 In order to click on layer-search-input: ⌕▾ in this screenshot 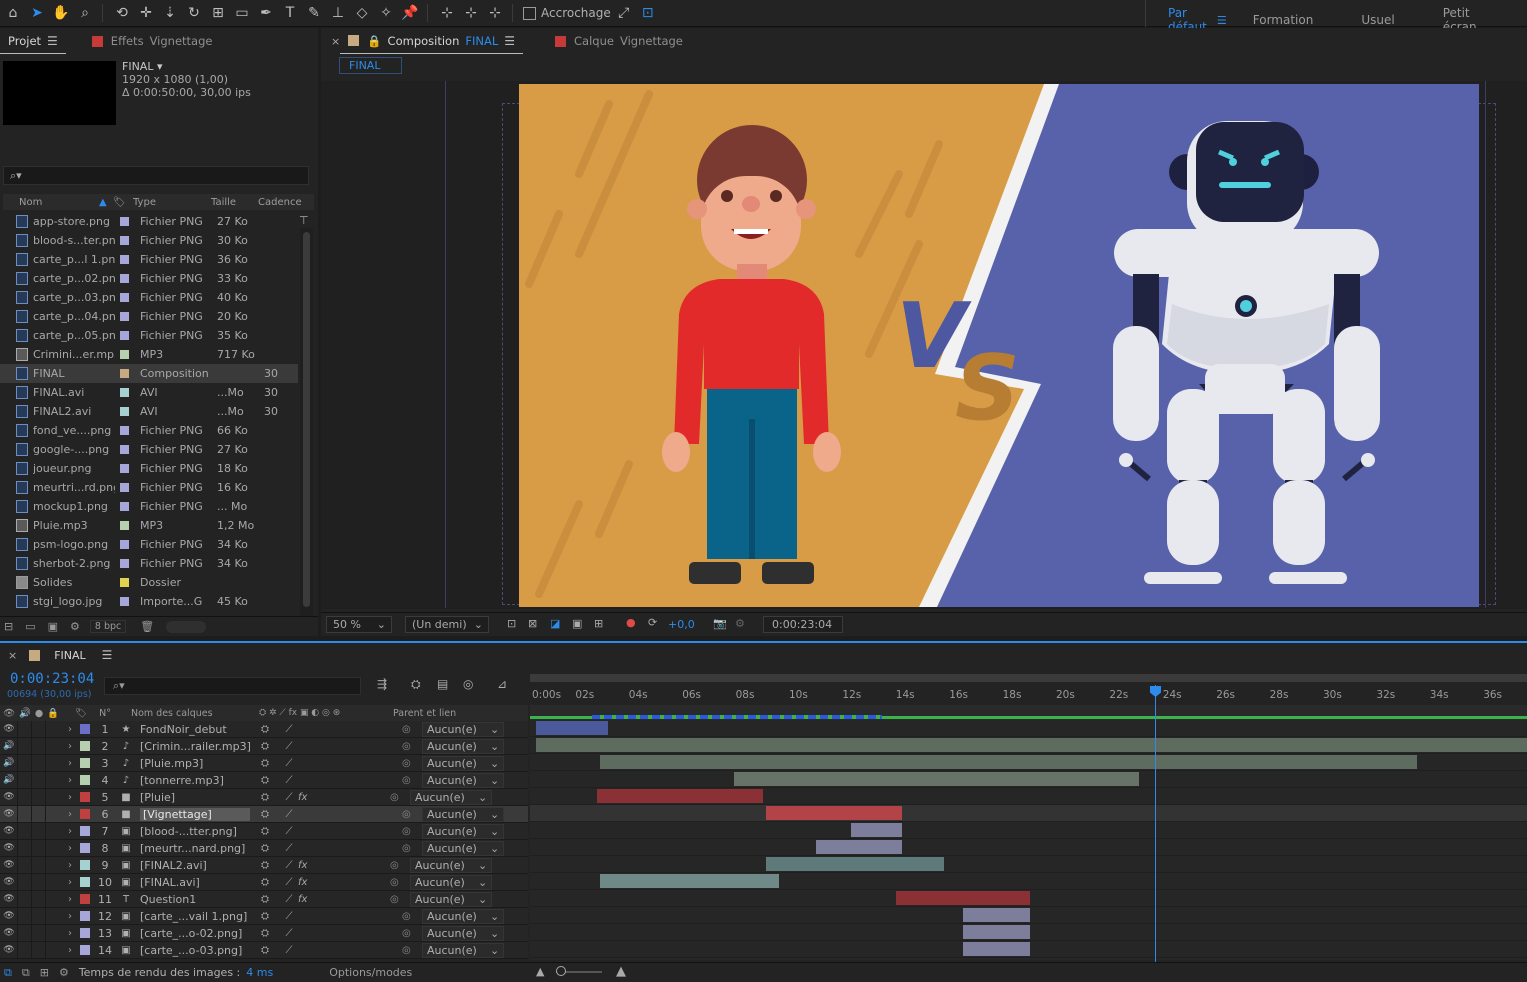, I will do `click(232, 686)`.